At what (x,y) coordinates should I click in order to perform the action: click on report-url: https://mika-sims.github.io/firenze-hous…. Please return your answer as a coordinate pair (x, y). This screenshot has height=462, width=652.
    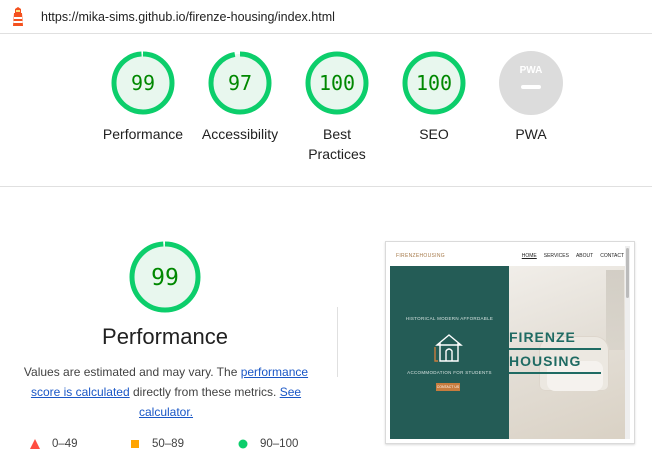
    Looking at the image, I should click on (188, 17).